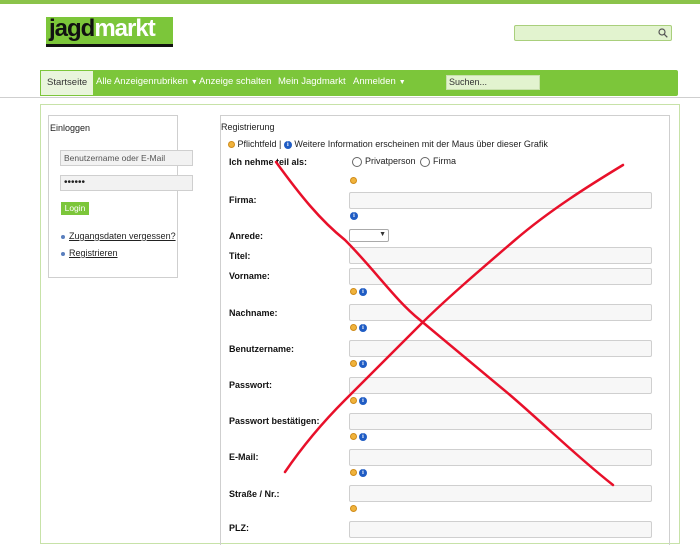 This screenshot has height=545, width=700. I want to click on nav-alle-anzeigenrubriken: Alle Anzeigenrubriken ▼, so click(147, 83).